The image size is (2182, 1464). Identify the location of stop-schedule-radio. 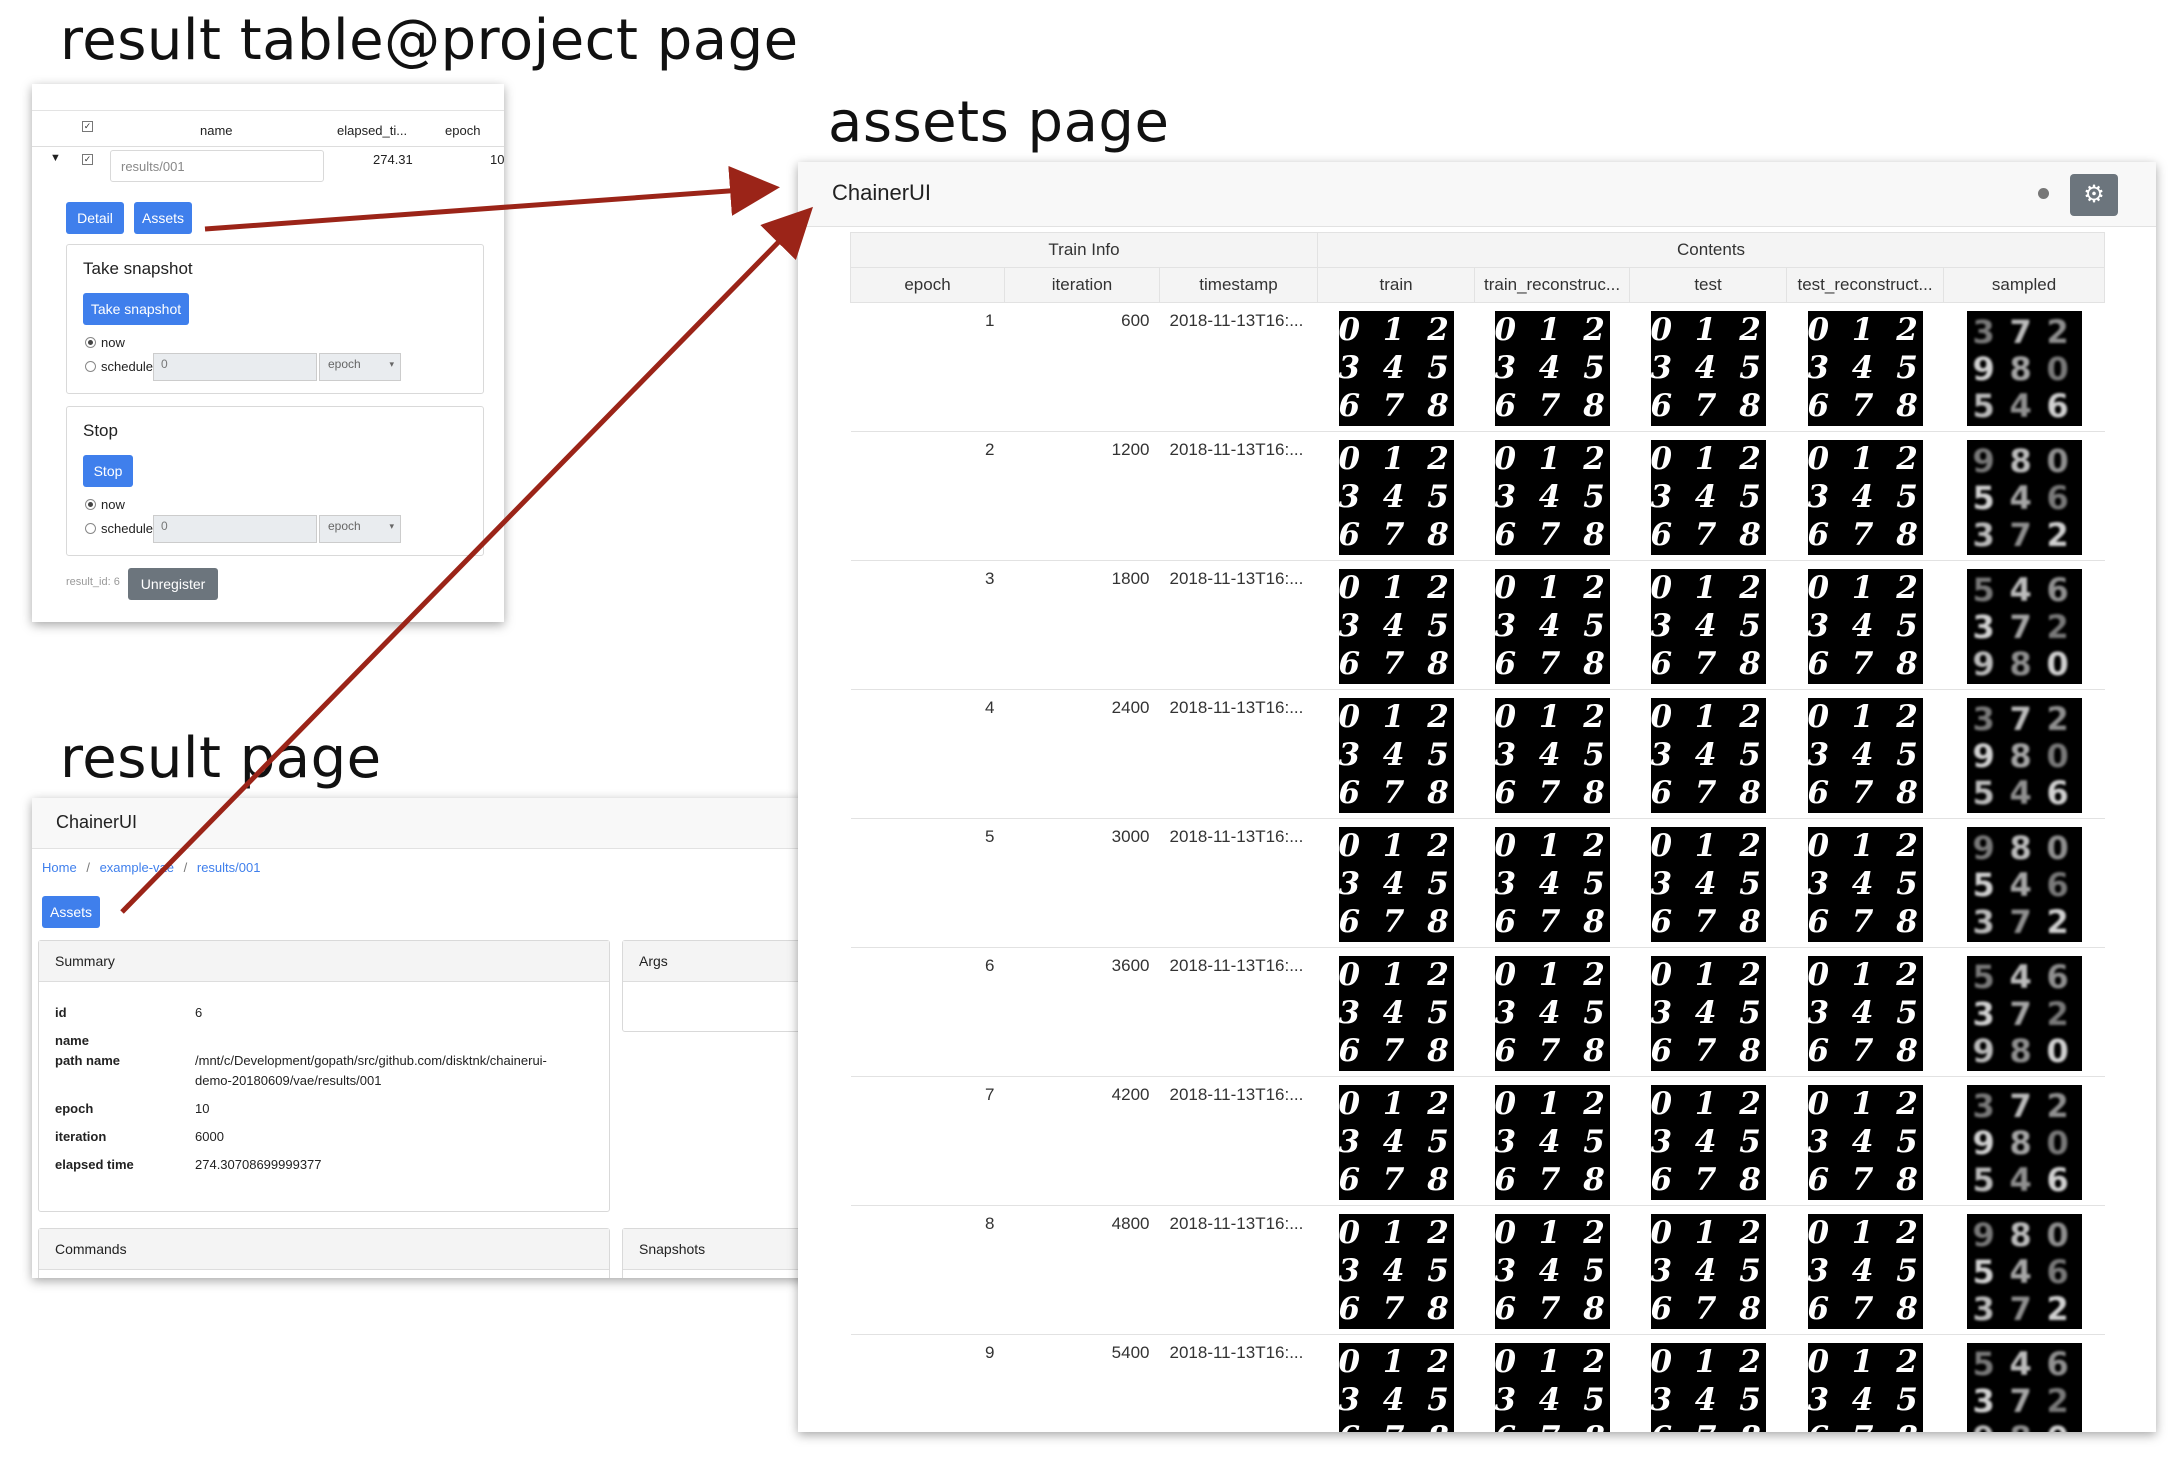
(90, 528).